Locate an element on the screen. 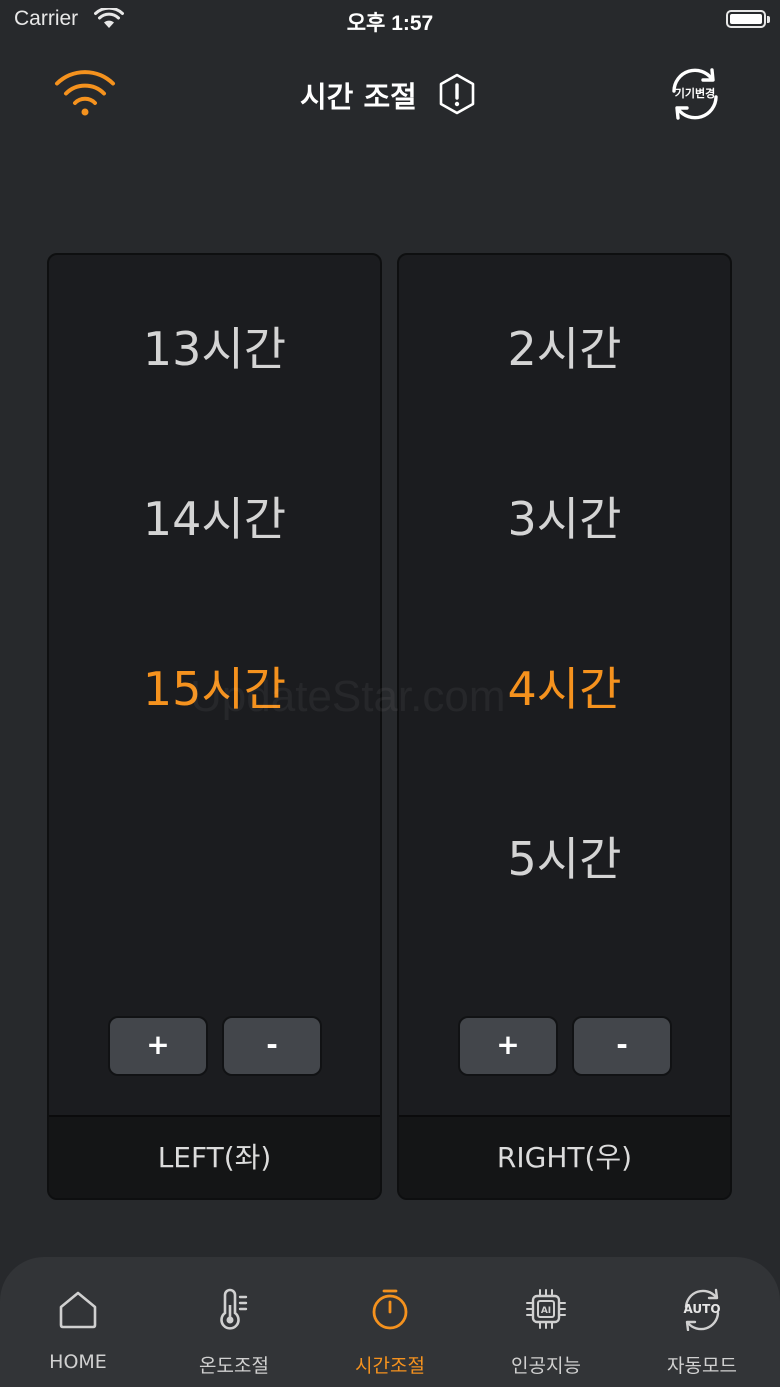 The height and width of the screenshot is (1387, 780). info-alert-icon is located at coordinates (457, 94).